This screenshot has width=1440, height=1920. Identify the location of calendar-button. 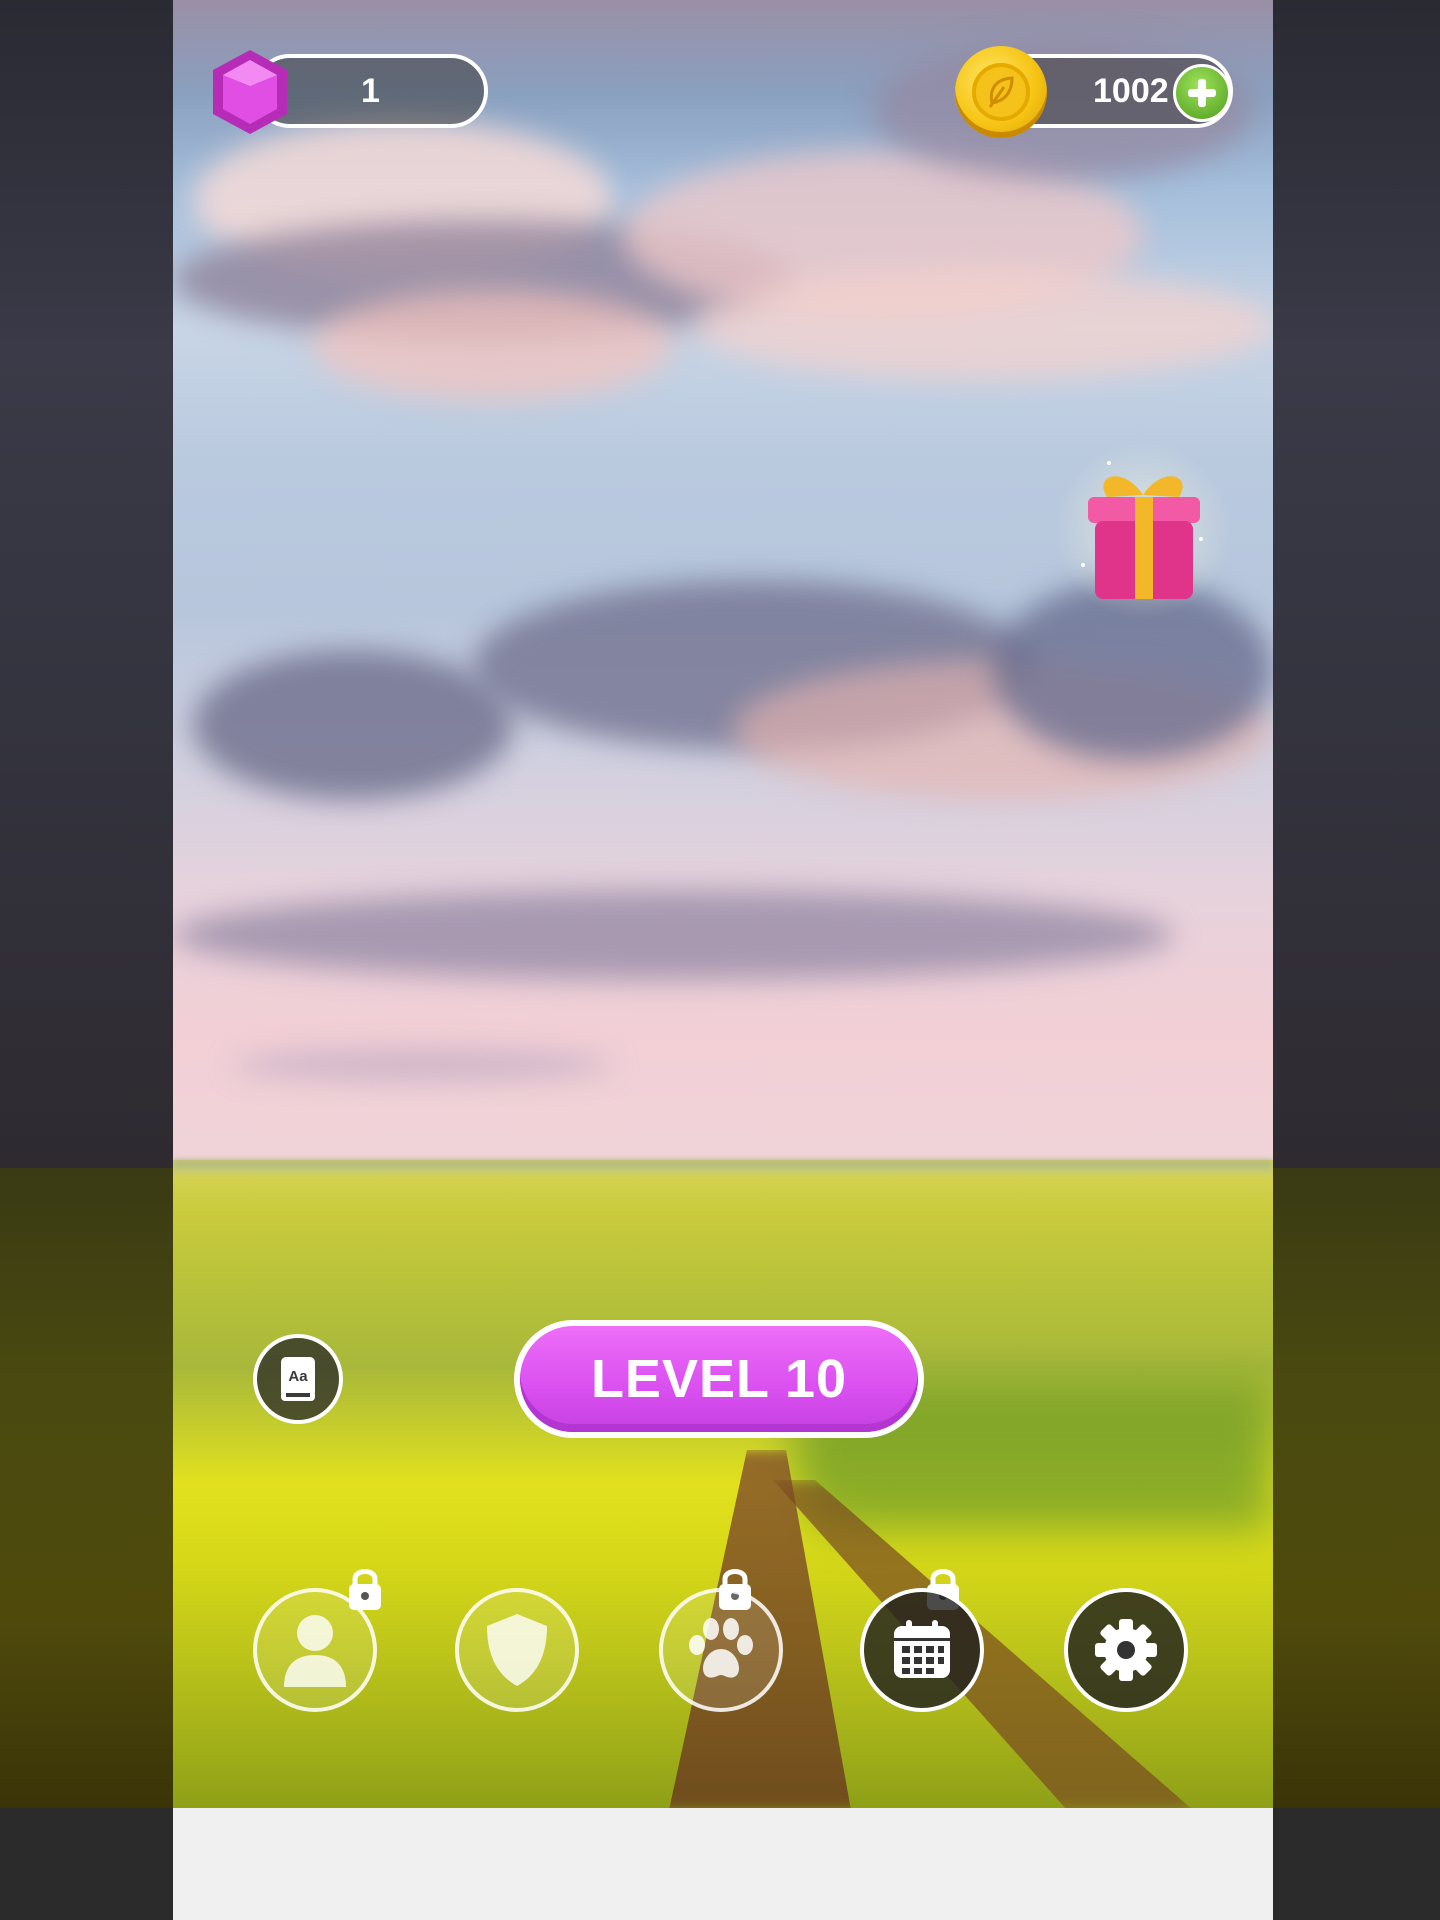
(922, 1650).